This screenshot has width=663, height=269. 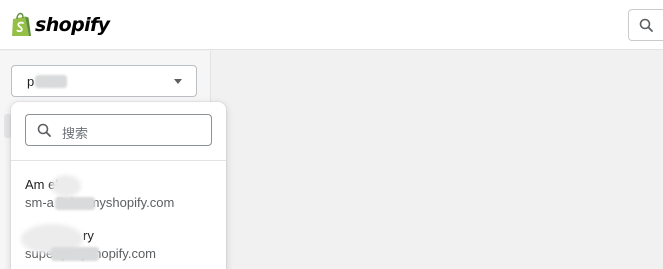 I want to click on store-list-item: Am ebe sm-a liebe.myshopify.com, so click(x=118, y=199).